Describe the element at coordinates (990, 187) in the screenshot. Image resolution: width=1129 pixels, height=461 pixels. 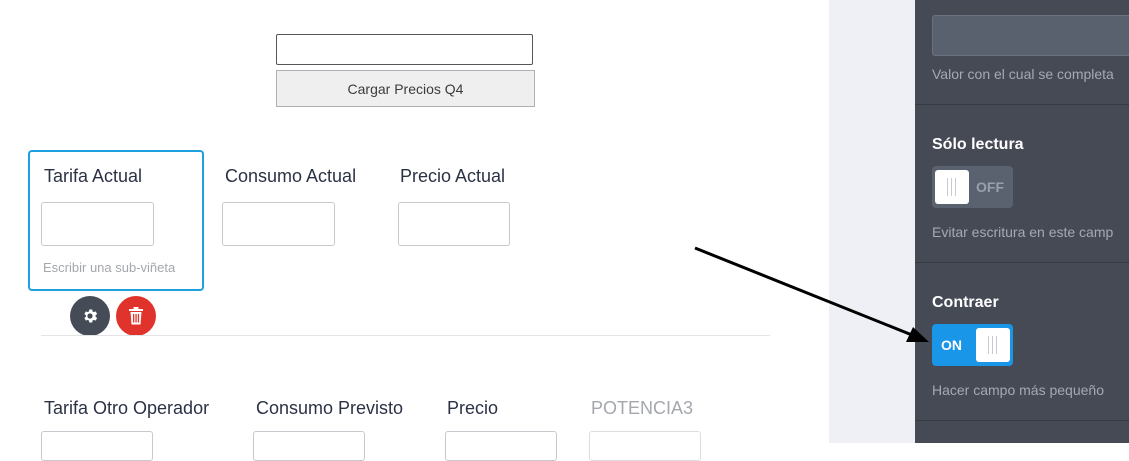
I see `toggle-state-label: OFF` at that location.